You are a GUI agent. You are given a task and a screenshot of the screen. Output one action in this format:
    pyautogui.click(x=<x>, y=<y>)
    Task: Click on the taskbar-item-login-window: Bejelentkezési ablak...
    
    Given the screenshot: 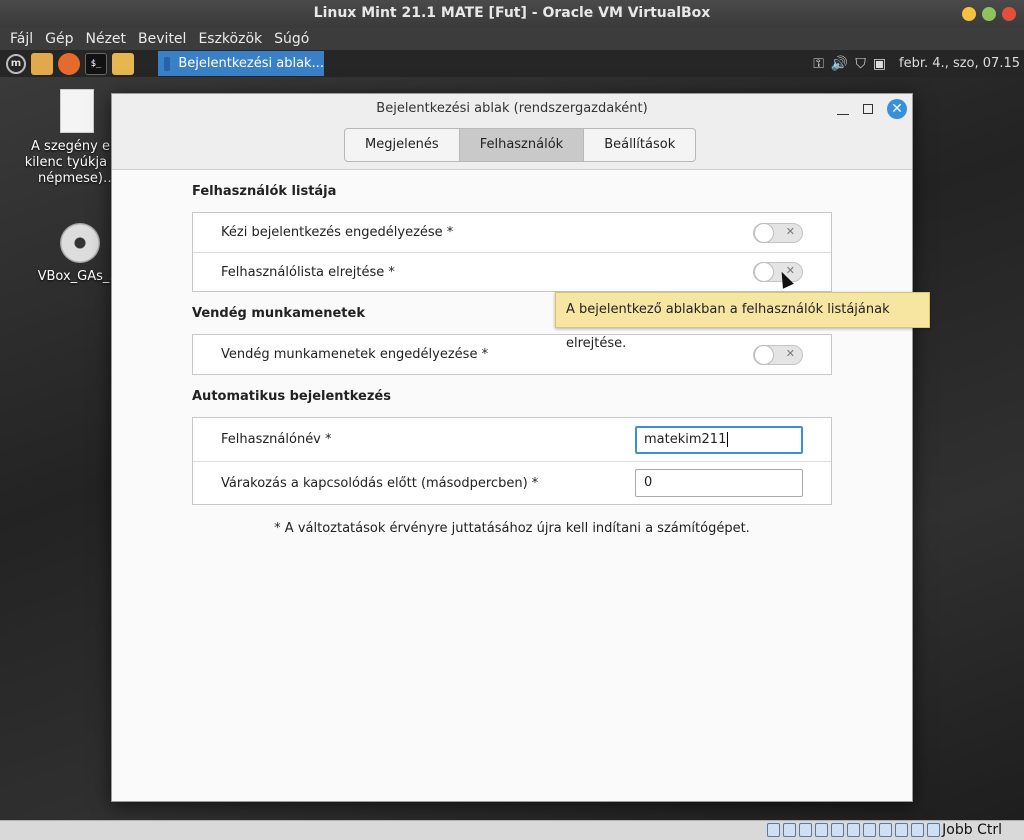 What is the action you would take?
    pyautogui.click(x=241, y=63)
    